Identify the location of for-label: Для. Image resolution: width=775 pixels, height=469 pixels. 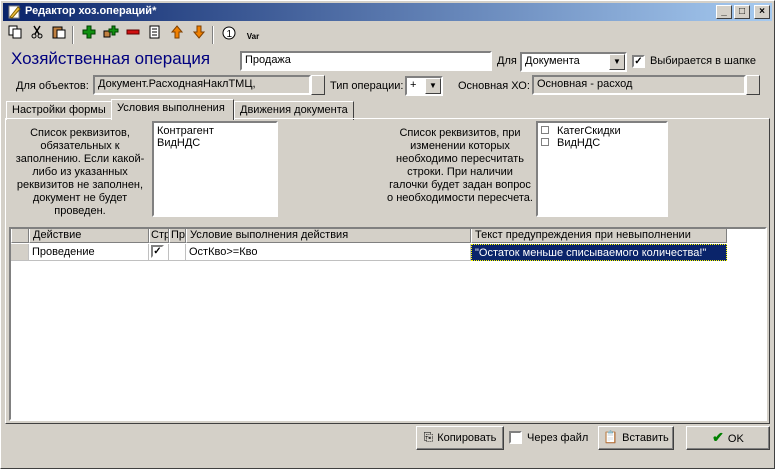
(507, 61).